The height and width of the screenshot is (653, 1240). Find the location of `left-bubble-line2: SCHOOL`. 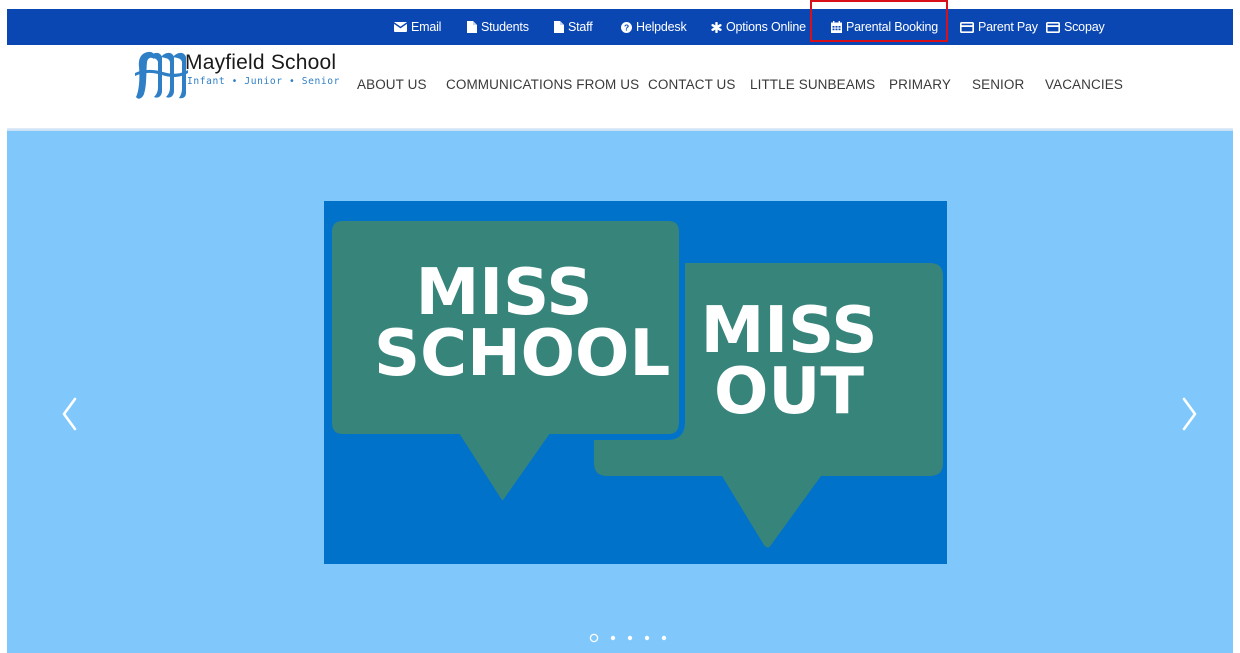

left-bubble-line2: SCHOOL is located at coordinates (522, 354).